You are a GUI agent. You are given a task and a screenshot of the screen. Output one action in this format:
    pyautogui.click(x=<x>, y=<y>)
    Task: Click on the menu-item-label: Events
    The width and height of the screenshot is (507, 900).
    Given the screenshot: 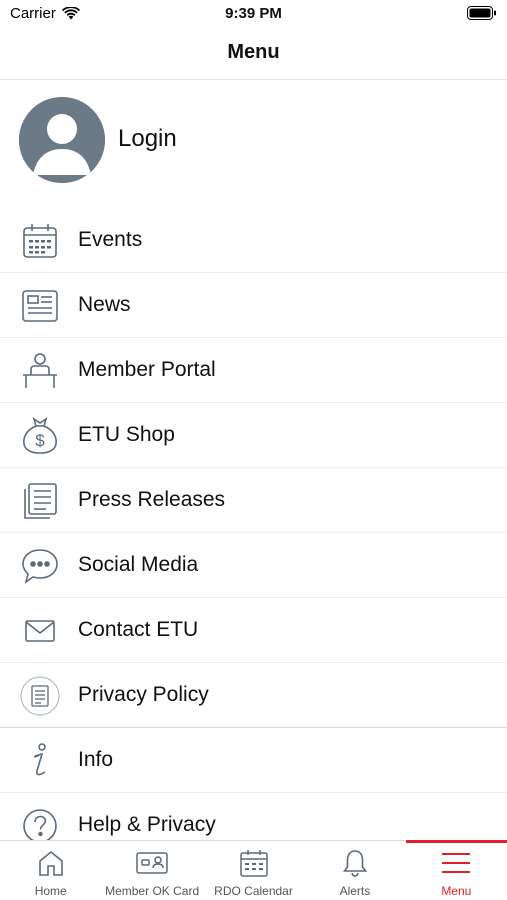 What is the action you would take?
    pyautogui.click(x=110, y=239)
    